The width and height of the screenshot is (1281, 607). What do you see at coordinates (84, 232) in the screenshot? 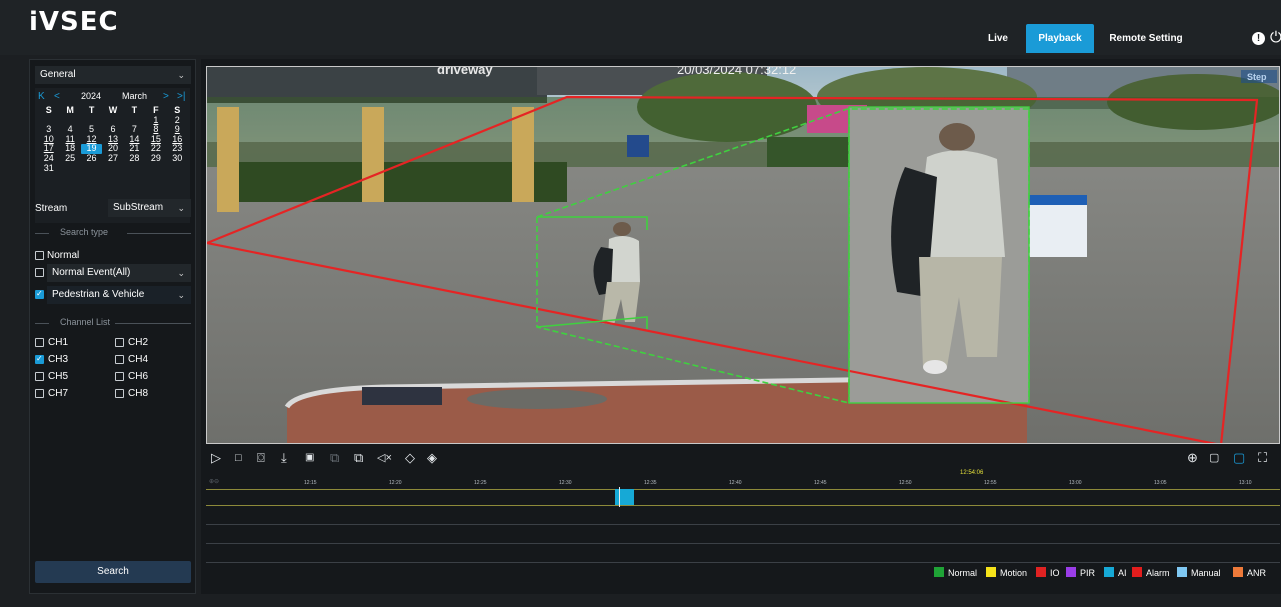
I see `search-type-label: Search type` at bounding box center [84, 232].